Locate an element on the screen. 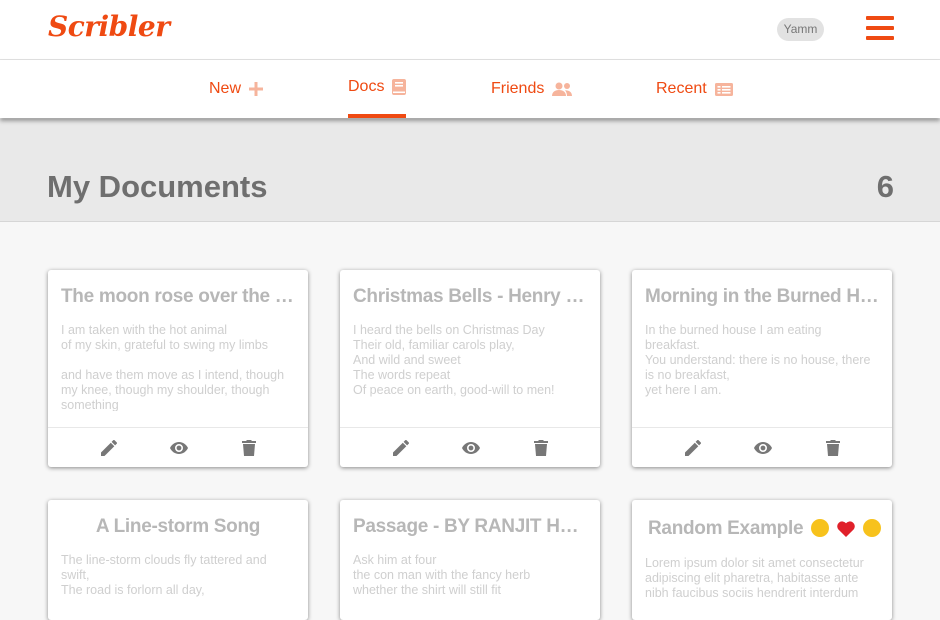  document-count: 6 is located at coordinates (885, 186).